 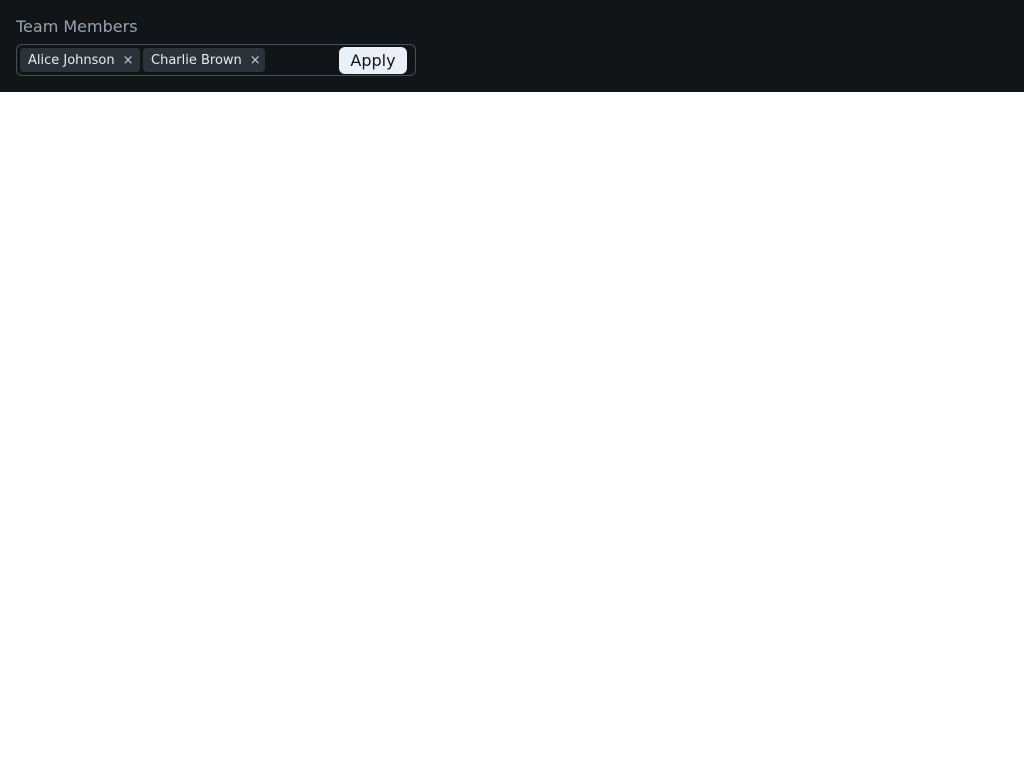 What do you see at coordinates (196, 60) in the screenshot?
I see `chip-label: Charlie Brown` at bounding box center [196, 60].